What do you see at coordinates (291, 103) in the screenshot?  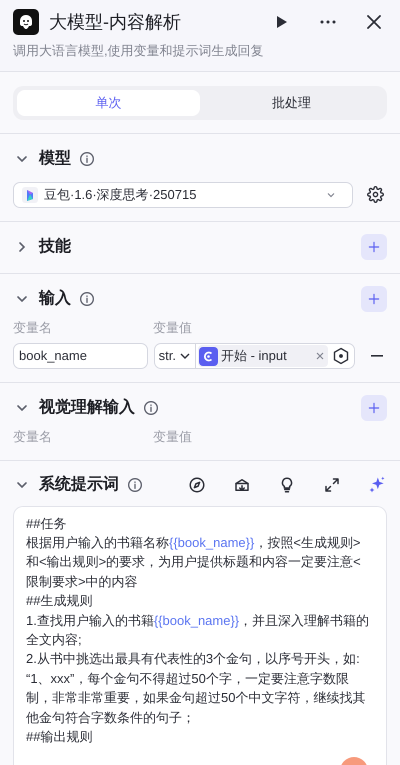 I see `mode-tab: 批处理` at bounding box center [291, 103].